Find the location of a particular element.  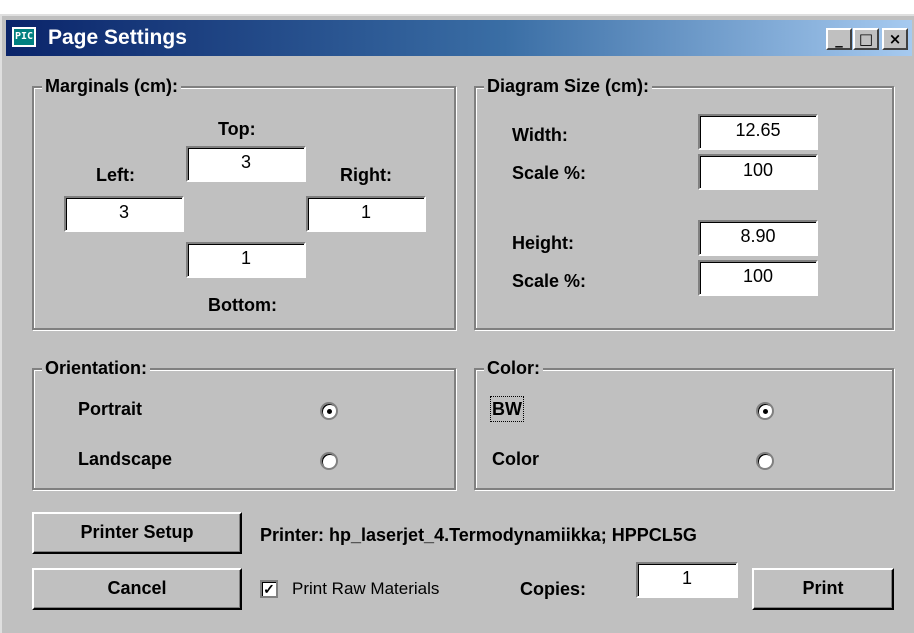

cancel-button: Cancel is located at coordinates (137, 589).